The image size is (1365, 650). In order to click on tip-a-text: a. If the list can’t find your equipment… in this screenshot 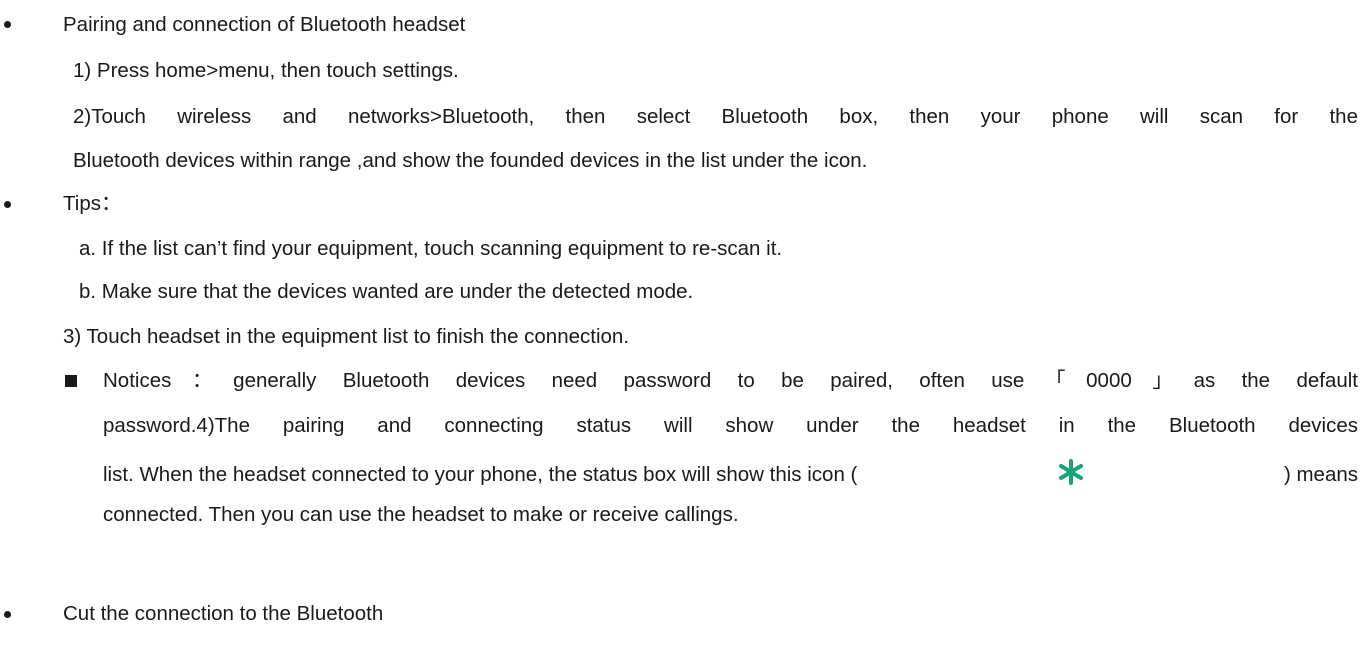, I will do `click(431, 248)`.